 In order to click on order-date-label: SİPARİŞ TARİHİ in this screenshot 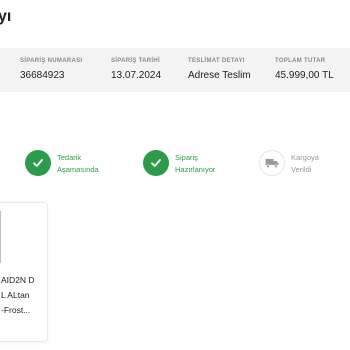, I will do `click(135, 61)`.